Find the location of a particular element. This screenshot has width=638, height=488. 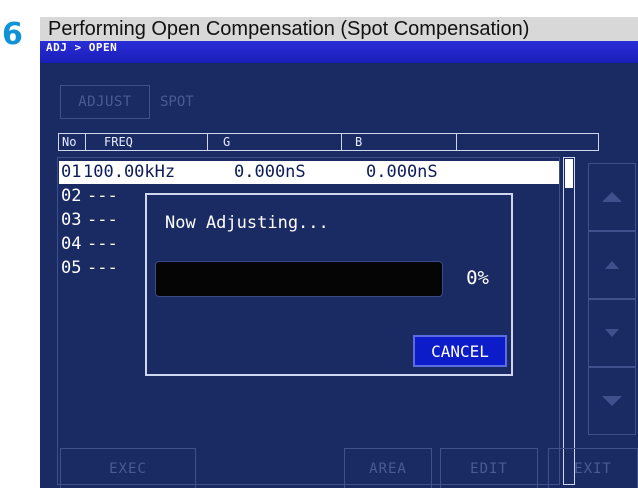

row-g: 0.000nS is located at coordinates (270, 172).